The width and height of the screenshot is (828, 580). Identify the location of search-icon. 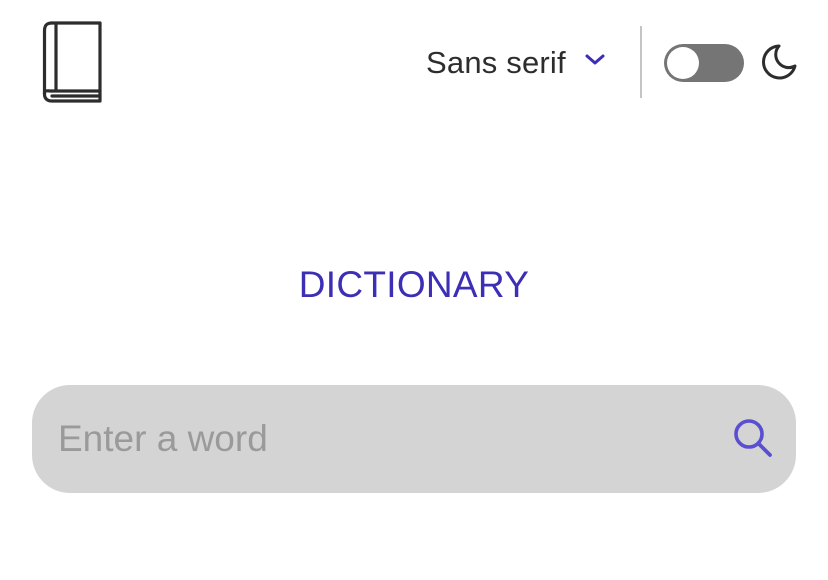
(753, 438).